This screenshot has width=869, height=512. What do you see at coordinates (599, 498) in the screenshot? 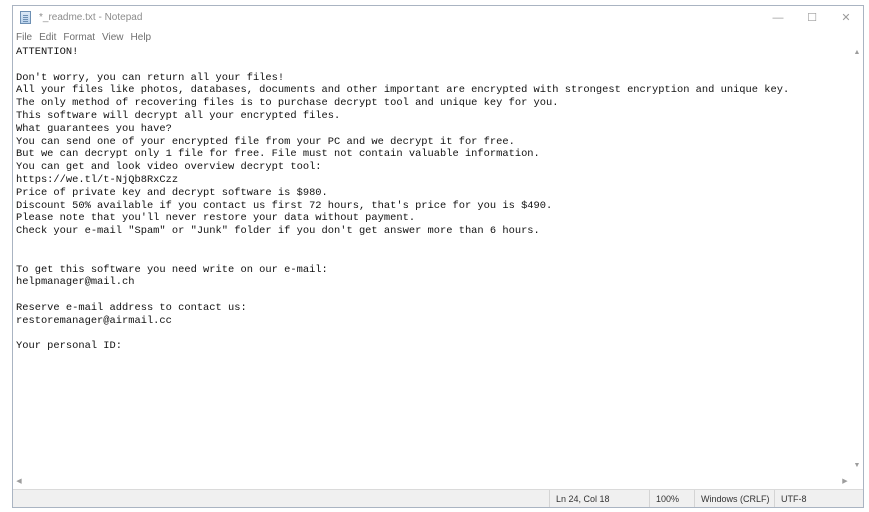
I see `status-cursor-position: Ln 24, Col 18` at bounding box center [599, 498].